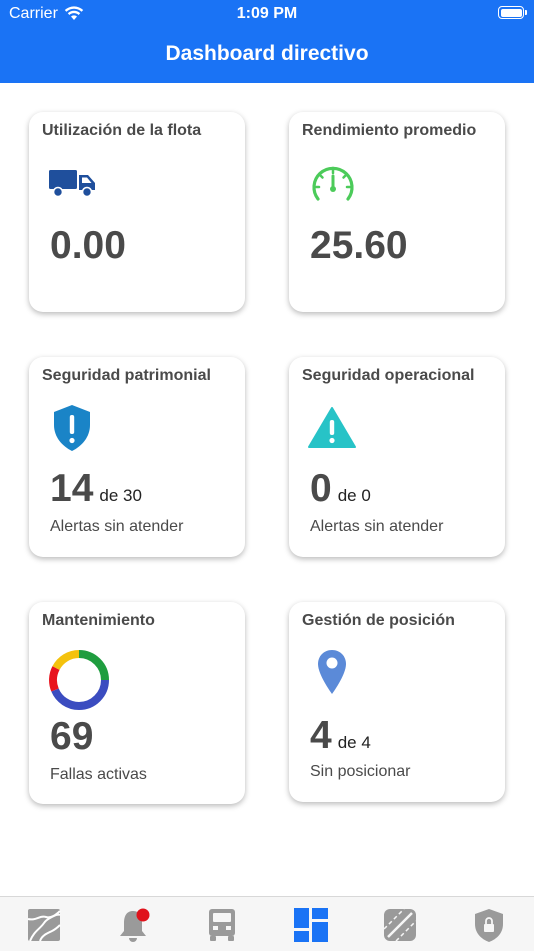  Describe the element at coordinates (388, 375) in the screenshot. I see `card-title: Seguridad operacional` at that location.